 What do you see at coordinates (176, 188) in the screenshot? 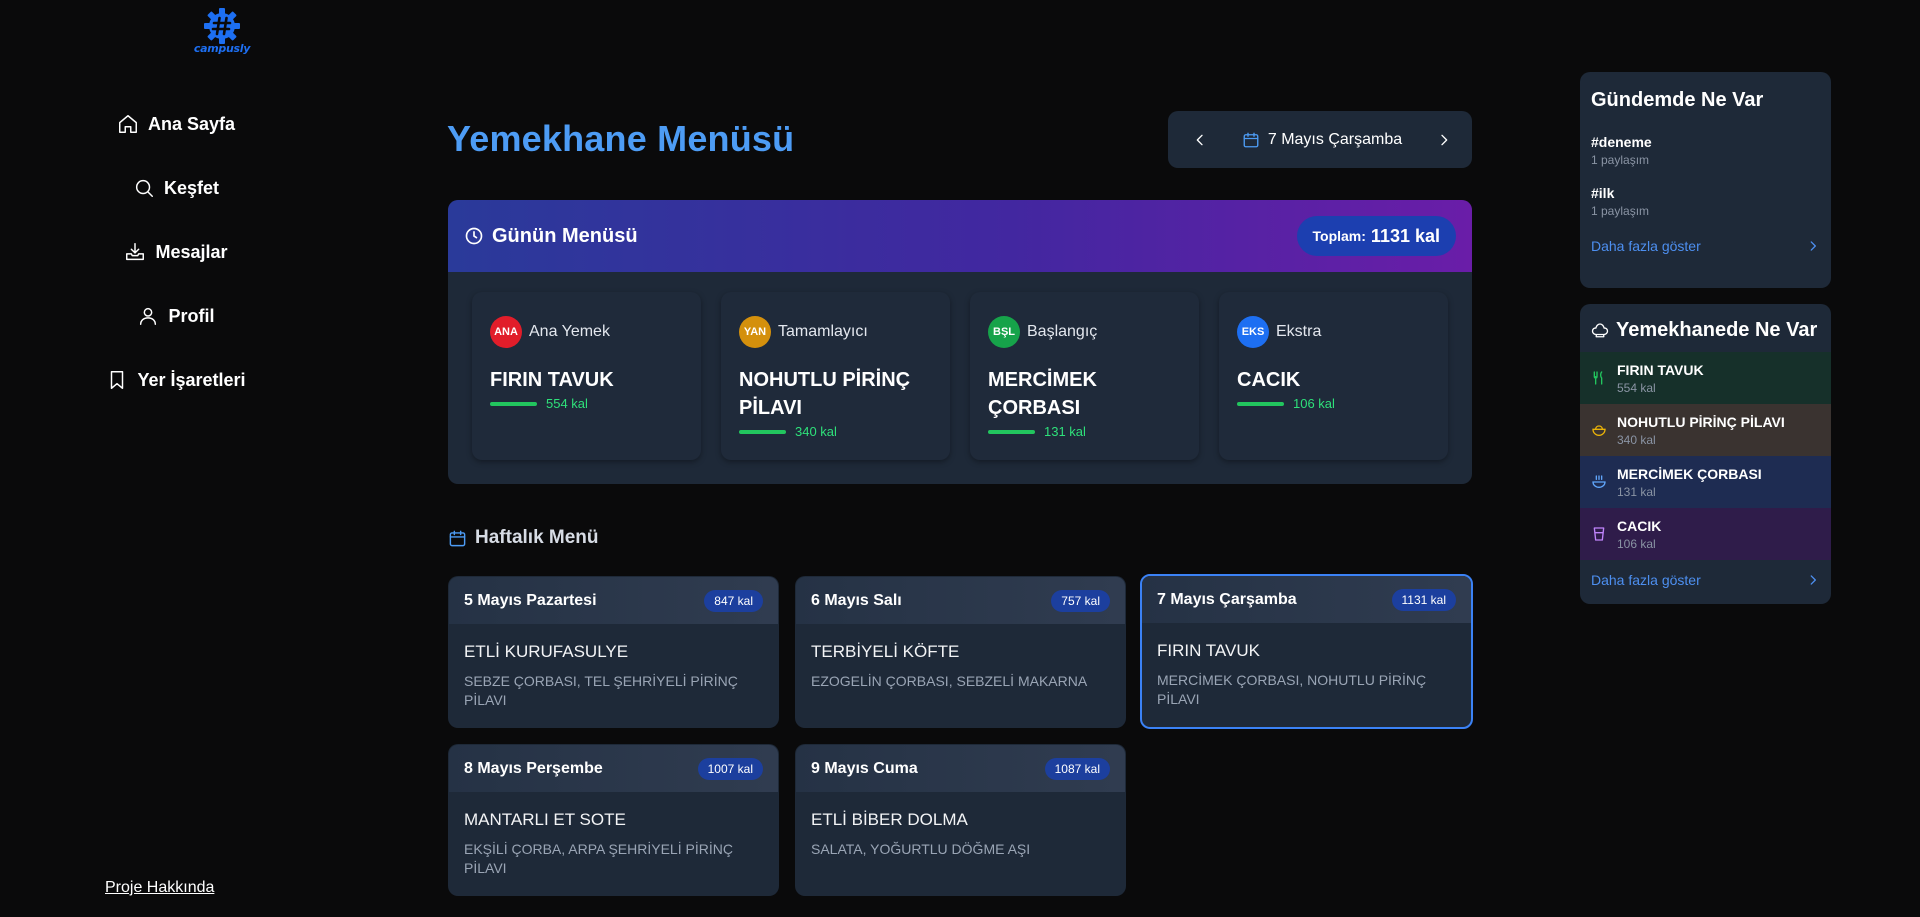
I see `nav-item-explore: Keşfet` at bounding box center [176, 188].